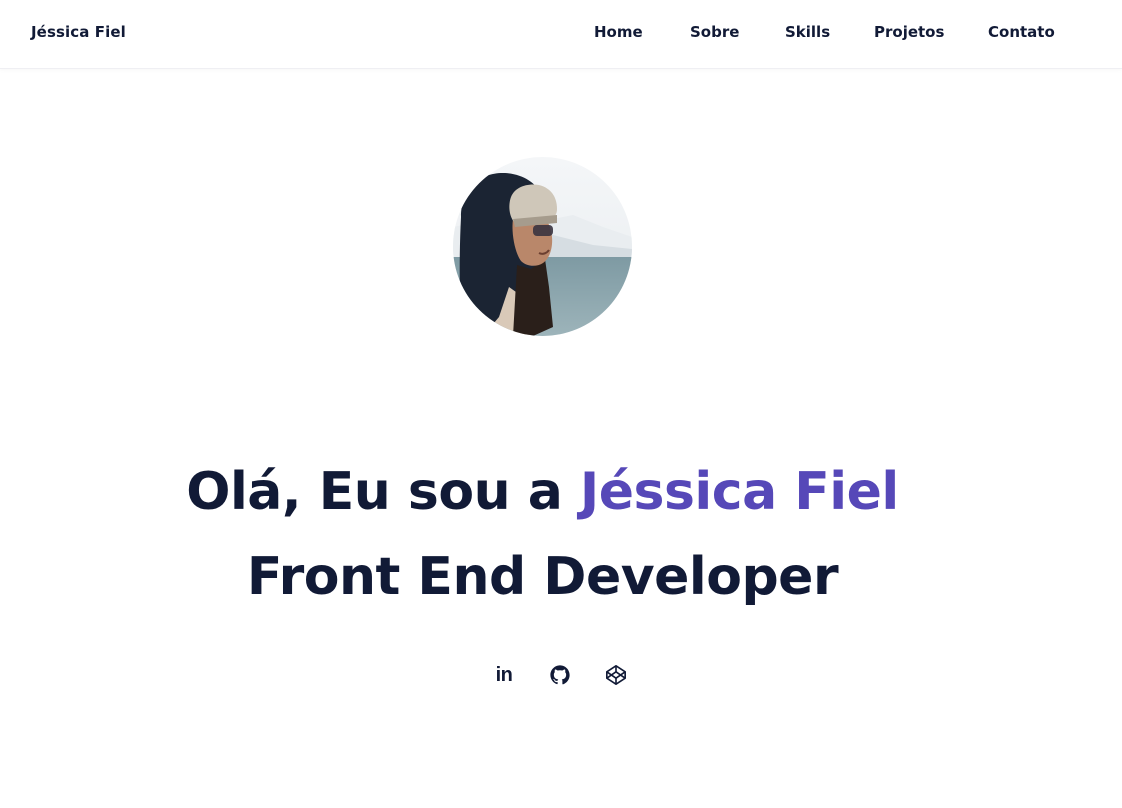 Image resolution: width=1122 pixels, height=808 pixels. What do you see at coordinates (807, 32) in the screenshot?
I see `nav-link-skills: Skills` at bounding box center [807, 32].